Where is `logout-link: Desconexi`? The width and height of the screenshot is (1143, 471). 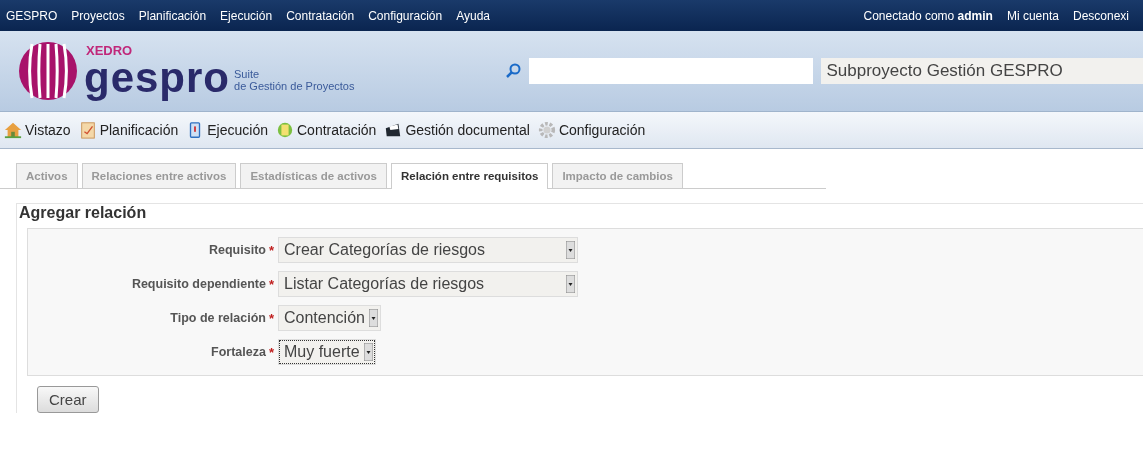 logout-link: Desconexi is located at coordinates (1107, 15).